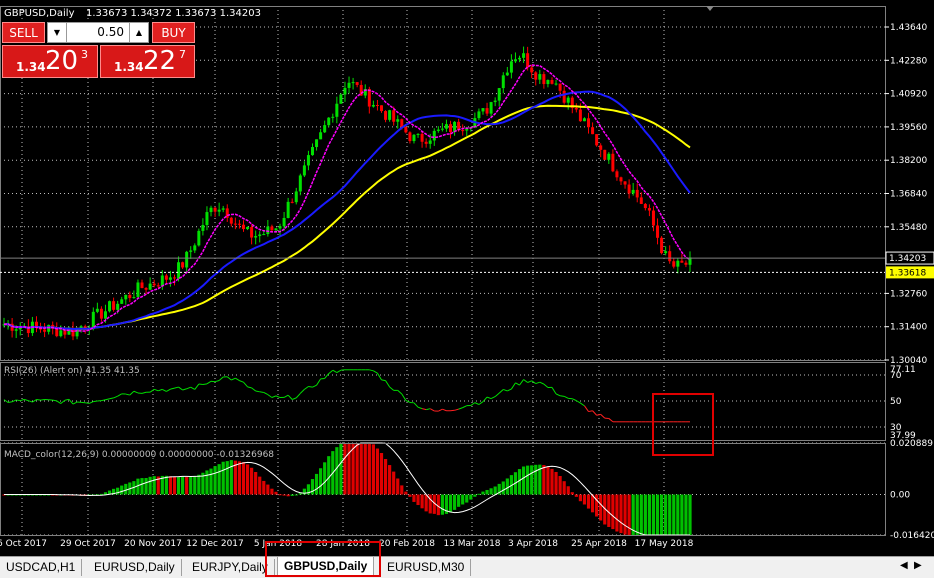 The height and width of the screenshot is (578, 934). I want to click on price-axis-label: 1.40920, so click(908, 95).